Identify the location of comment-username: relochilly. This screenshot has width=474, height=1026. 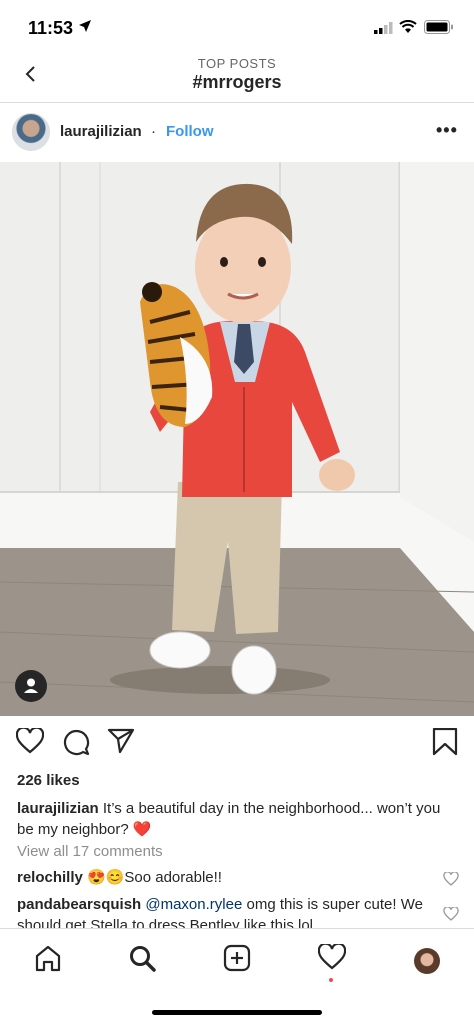
(50, 877).